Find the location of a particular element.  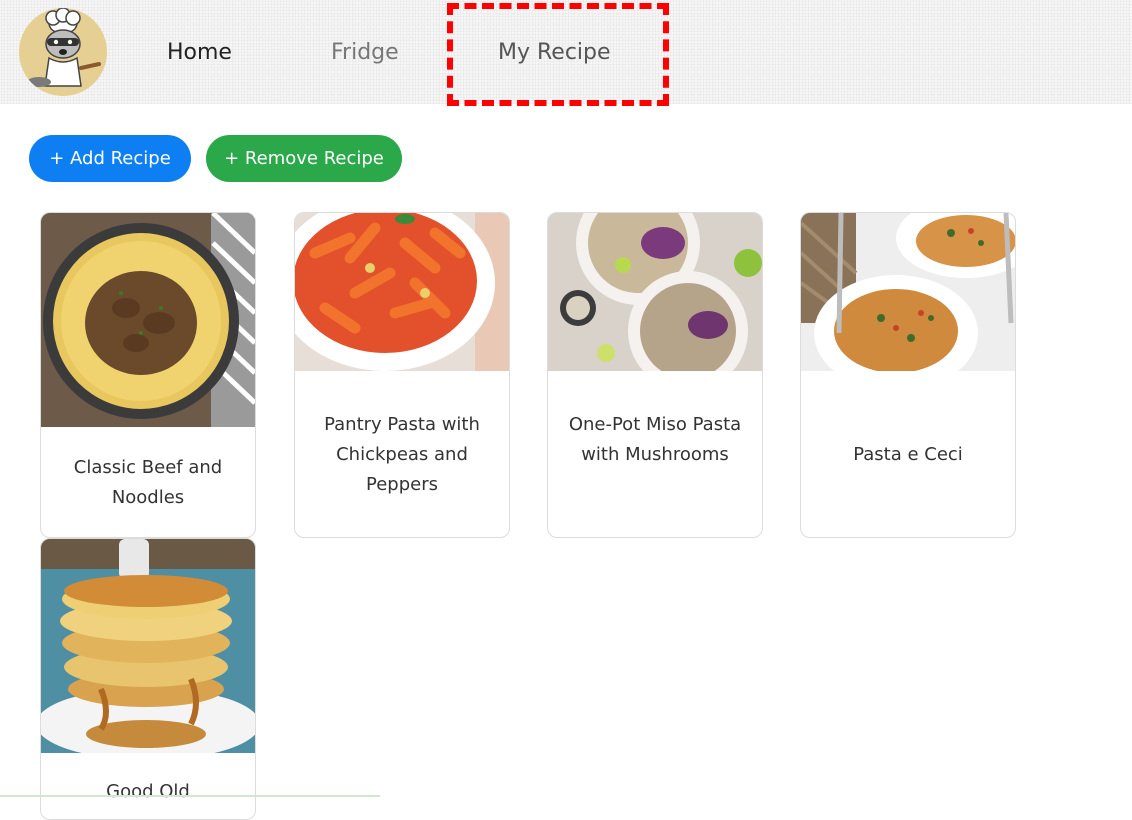

recipe-title: One-Pot Miso Pasta with Mushrooms is located at coordinates (655, 439).